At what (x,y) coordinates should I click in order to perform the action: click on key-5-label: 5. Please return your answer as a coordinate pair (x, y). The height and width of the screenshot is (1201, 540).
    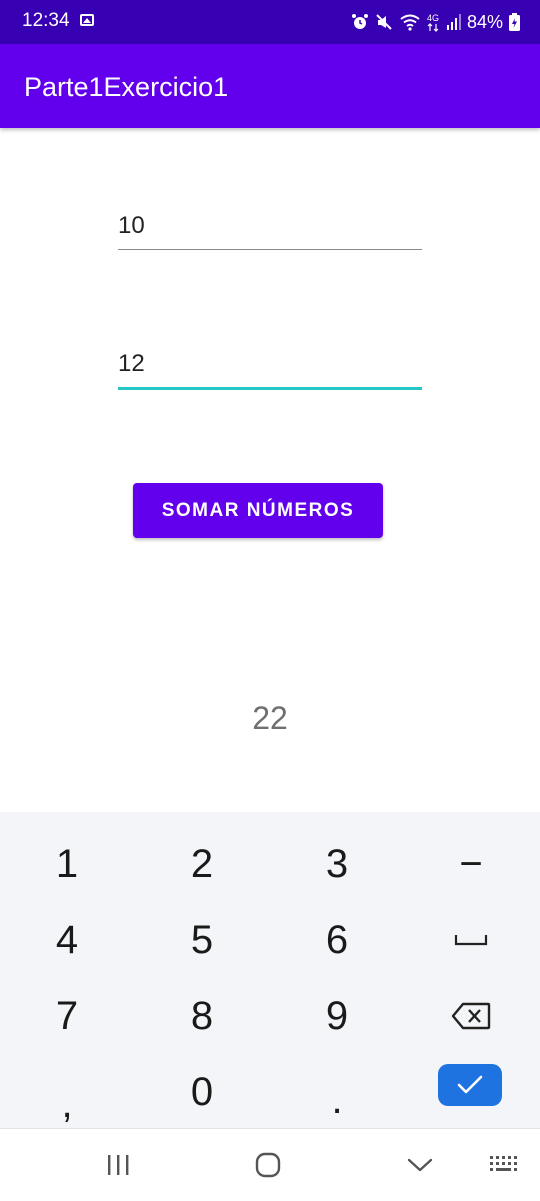
    Looking at the image, I should click on (202, 939).